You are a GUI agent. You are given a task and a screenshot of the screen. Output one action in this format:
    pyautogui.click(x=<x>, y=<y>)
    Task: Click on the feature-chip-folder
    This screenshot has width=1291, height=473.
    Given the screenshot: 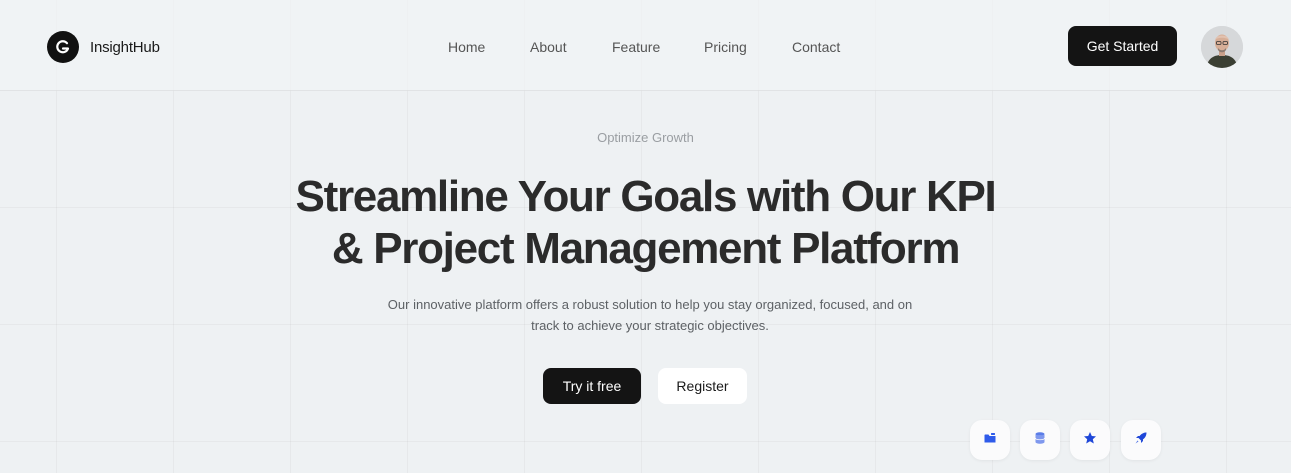 What is the action you would take?
    pyautogui.click(x=990, y=440)
    